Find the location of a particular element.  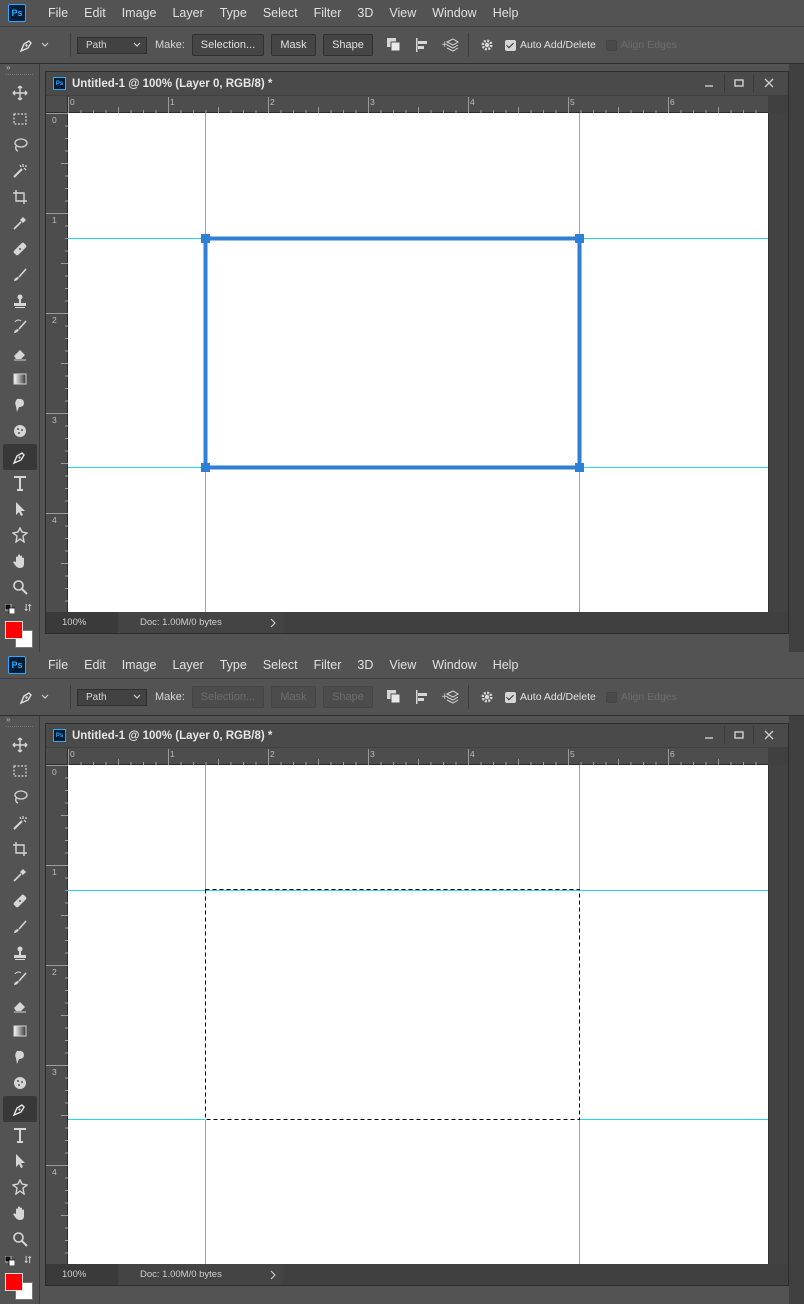

menu-help: Help is located at coordinates (506, 13).